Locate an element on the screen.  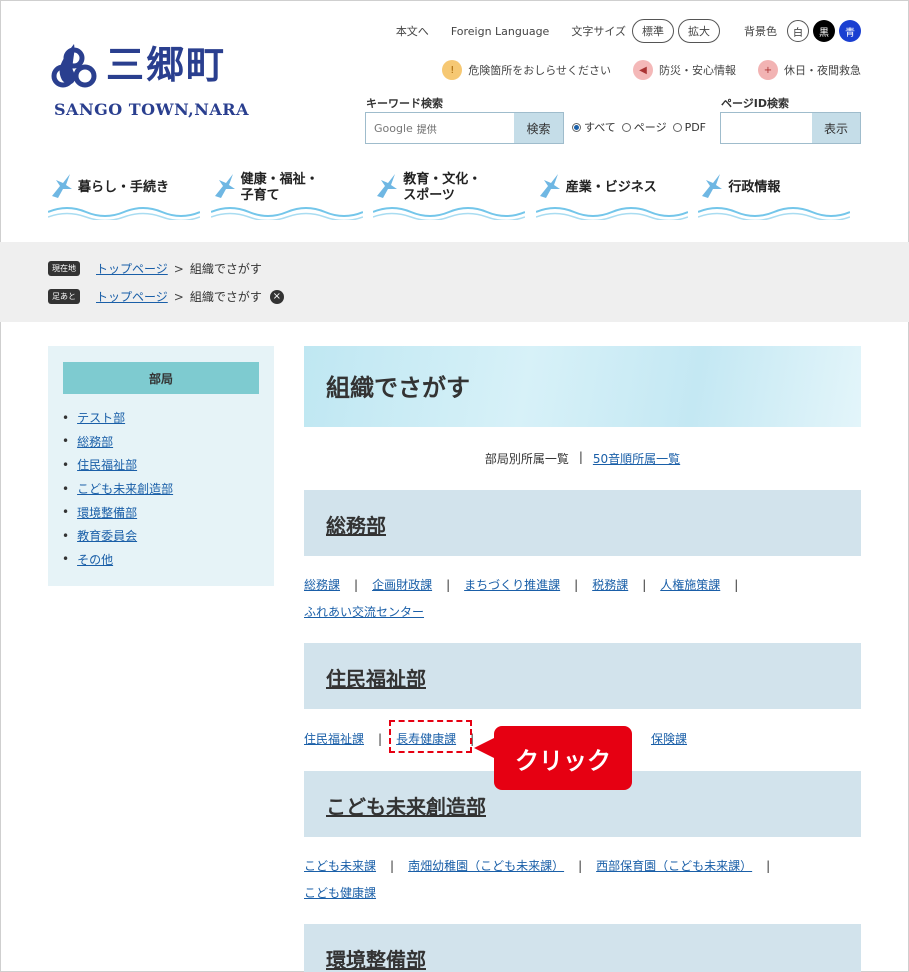
font-large-button: 拡大 is located at coordinates (699, 31).